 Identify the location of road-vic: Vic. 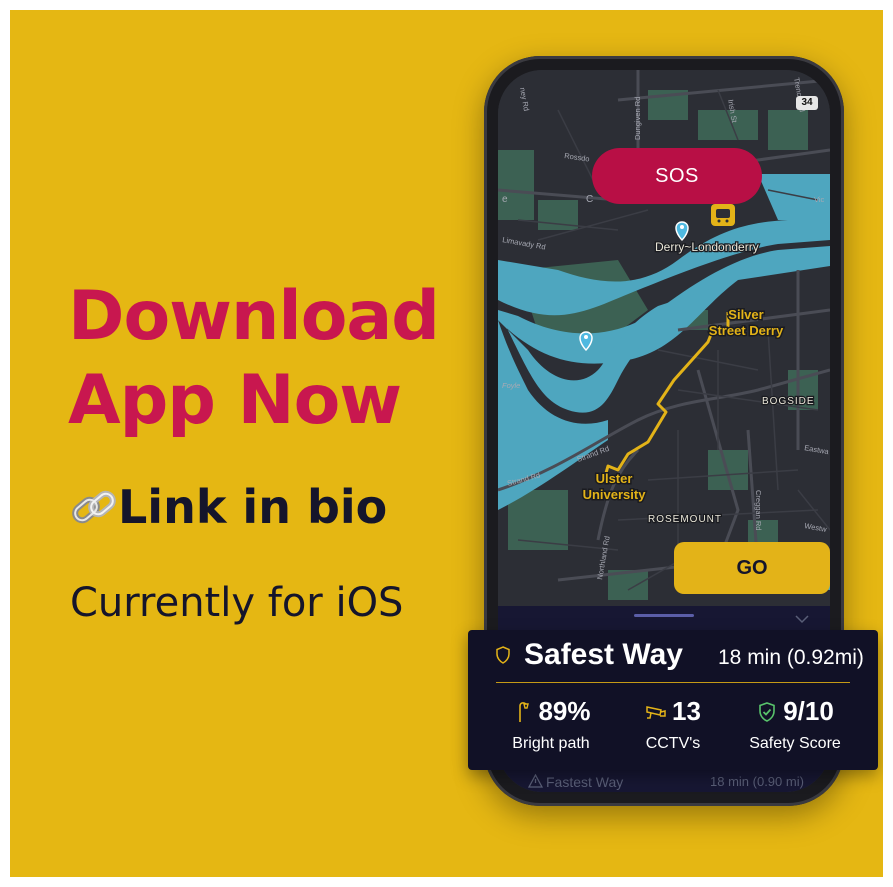
(819, 199).